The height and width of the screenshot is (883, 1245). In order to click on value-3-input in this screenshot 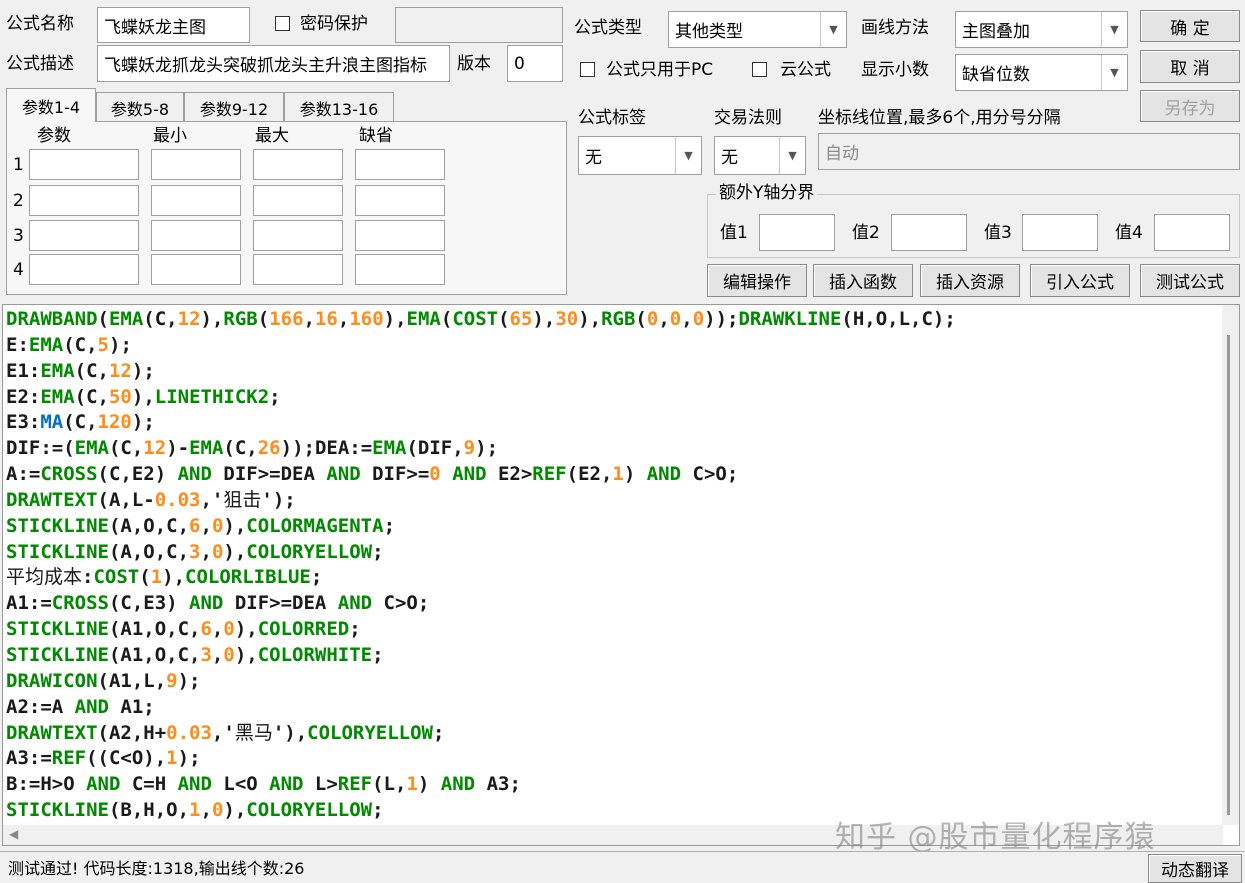, I will do `click(1060, 232)`.